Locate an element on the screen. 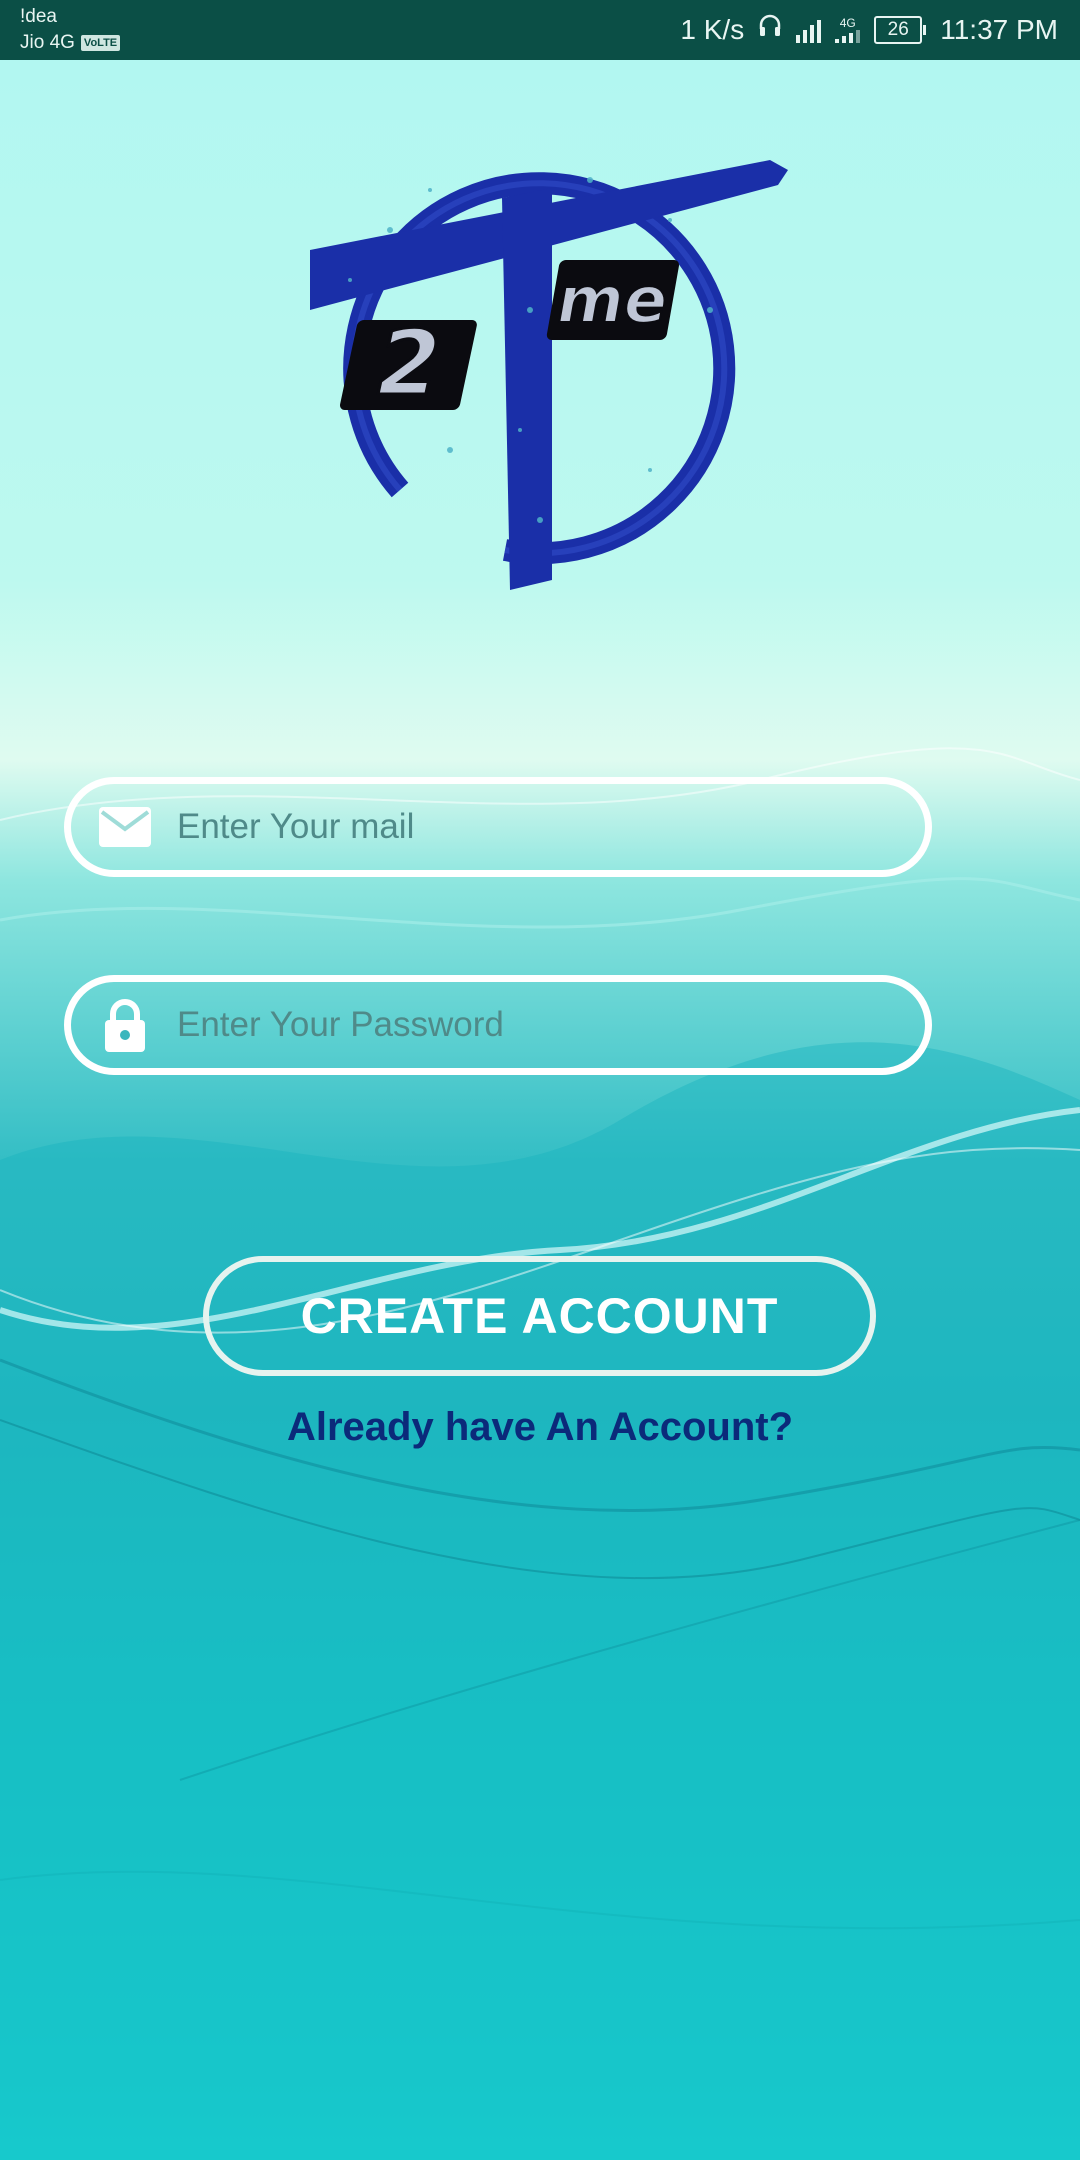 The image size is (1080, 2160). signal-icon-secondary is located at coordinates (848, 36).